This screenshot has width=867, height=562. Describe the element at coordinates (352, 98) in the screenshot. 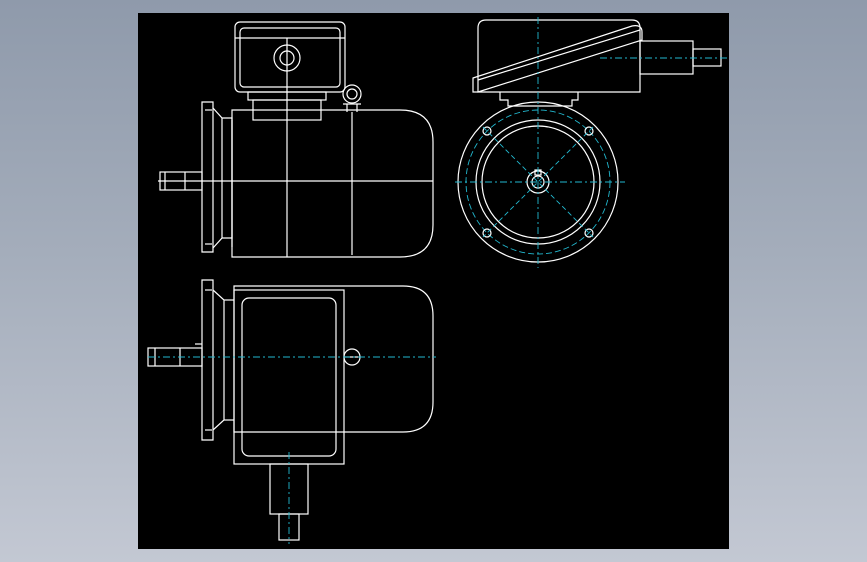

I see `lifting-eye` at that location.